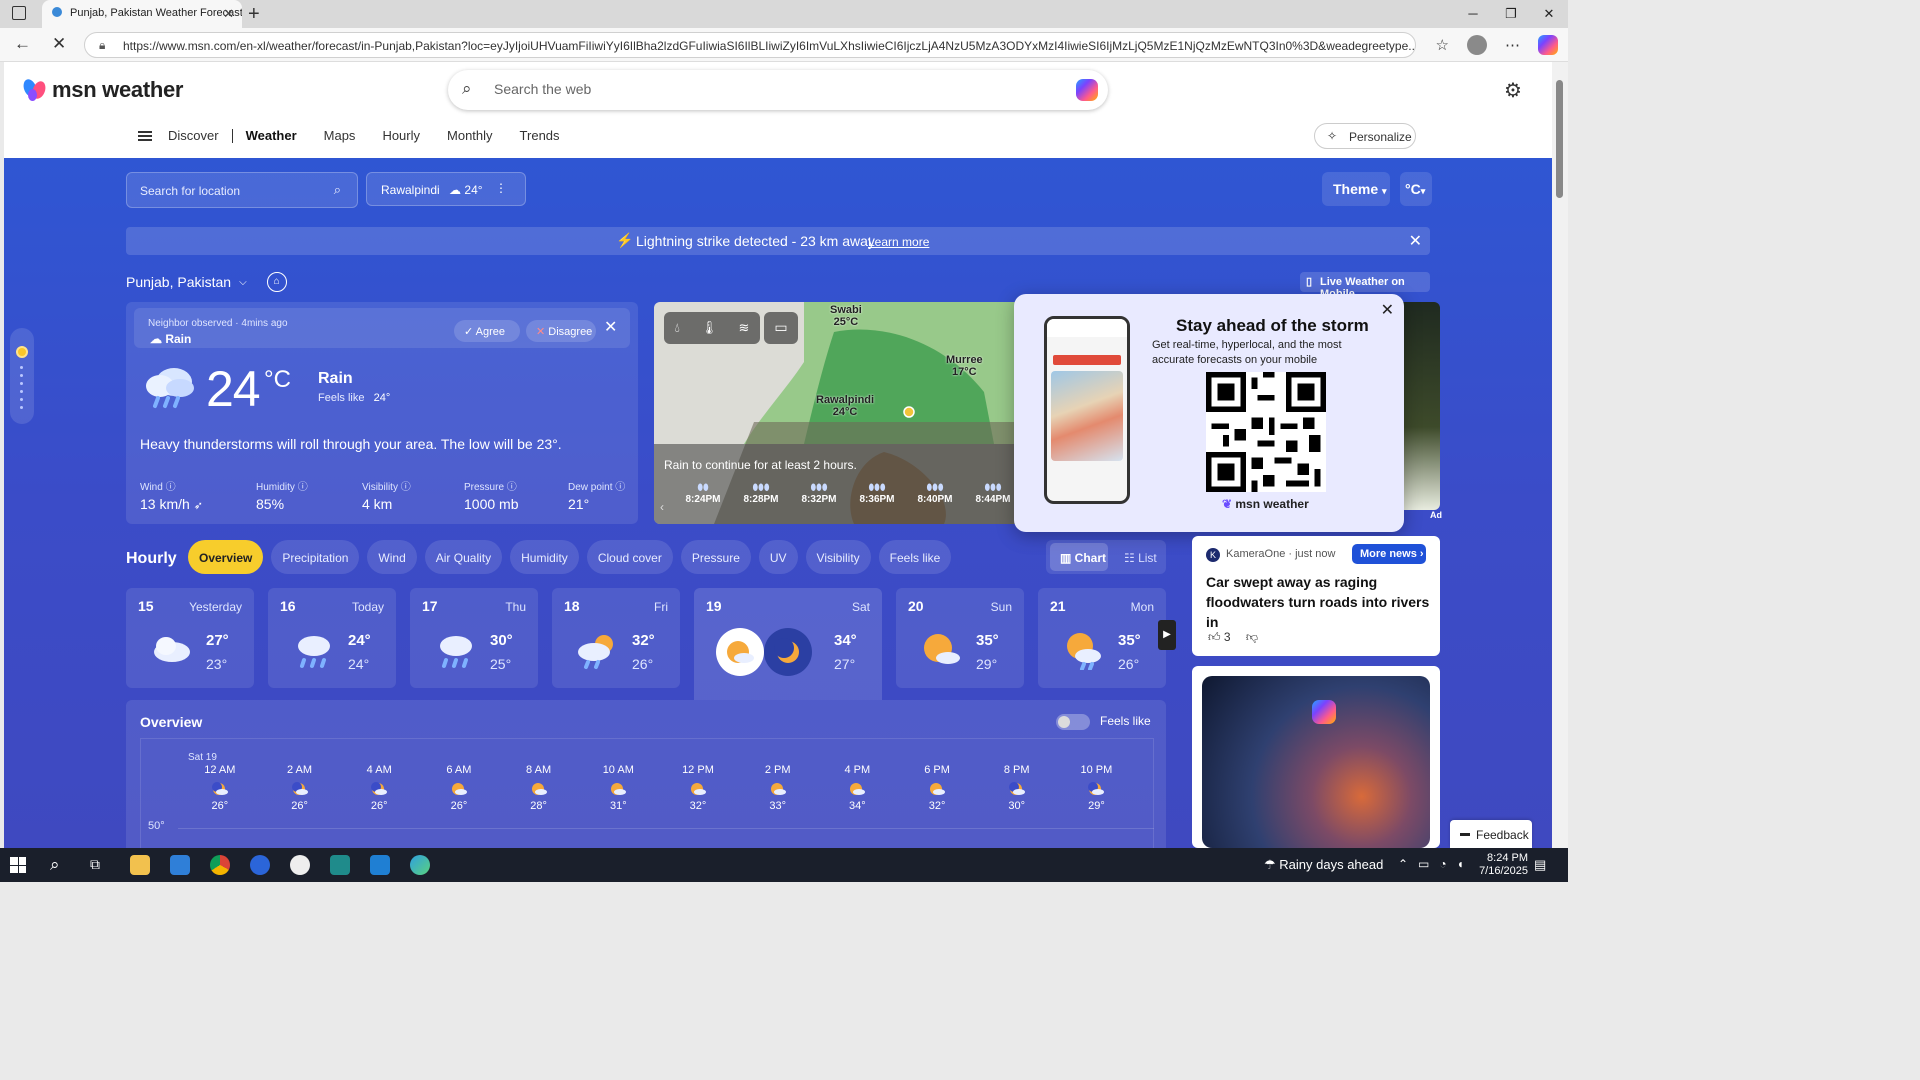 The image size is (1920, 1080). Describe the element at coordinates (271, 135) in the screenshot. I see `nav-weather: Weather` at that location.